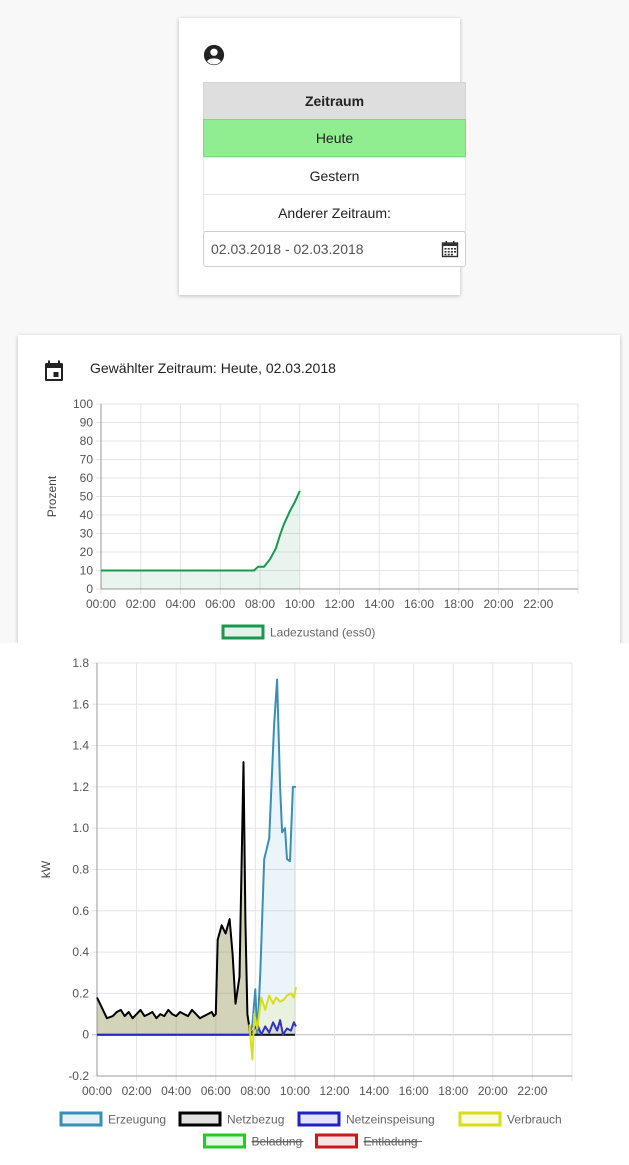 This screenshot has height=1165, width=629. Describe the element at coordinates (80, 746) in the screenshot. I see `y-tick-label: 1.4` at that location.